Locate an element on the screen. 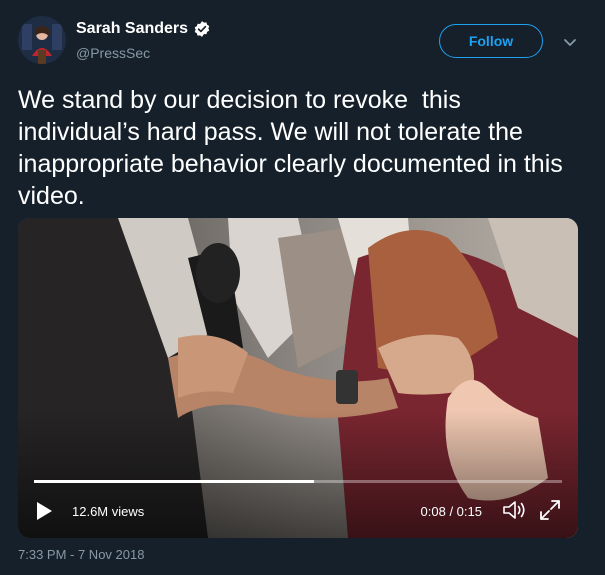 This screenshot has height=575, width=605. chevron-down-icon is located at coordinates (570, 42).